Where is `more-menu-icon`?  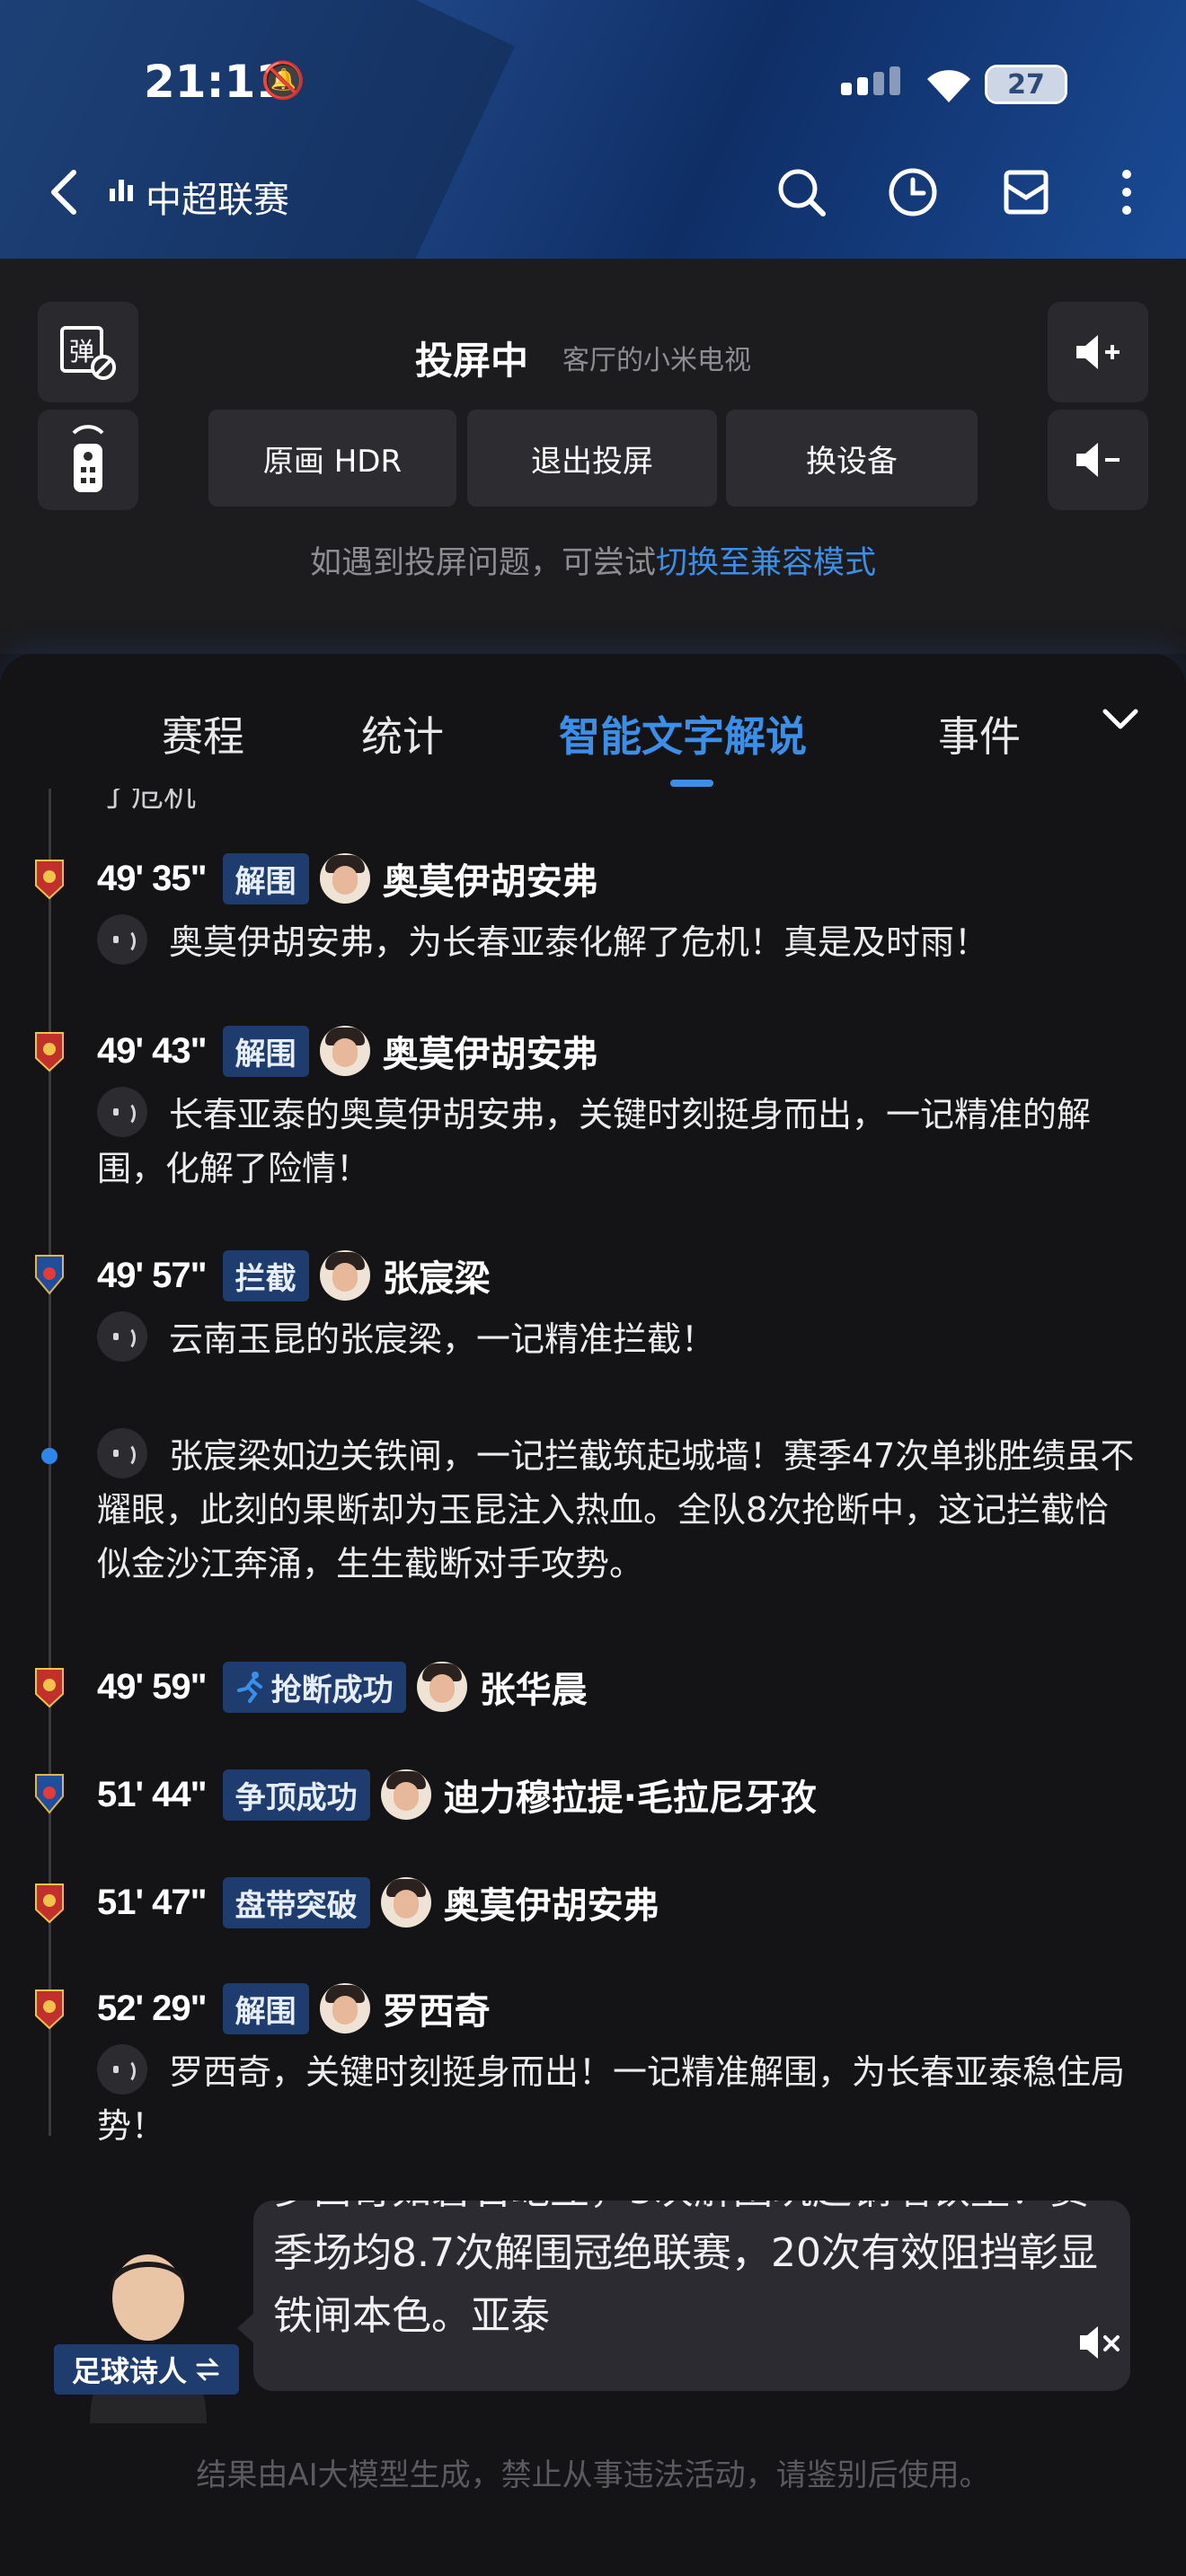
more-menu-icon is located at coordinates (1127, 192).